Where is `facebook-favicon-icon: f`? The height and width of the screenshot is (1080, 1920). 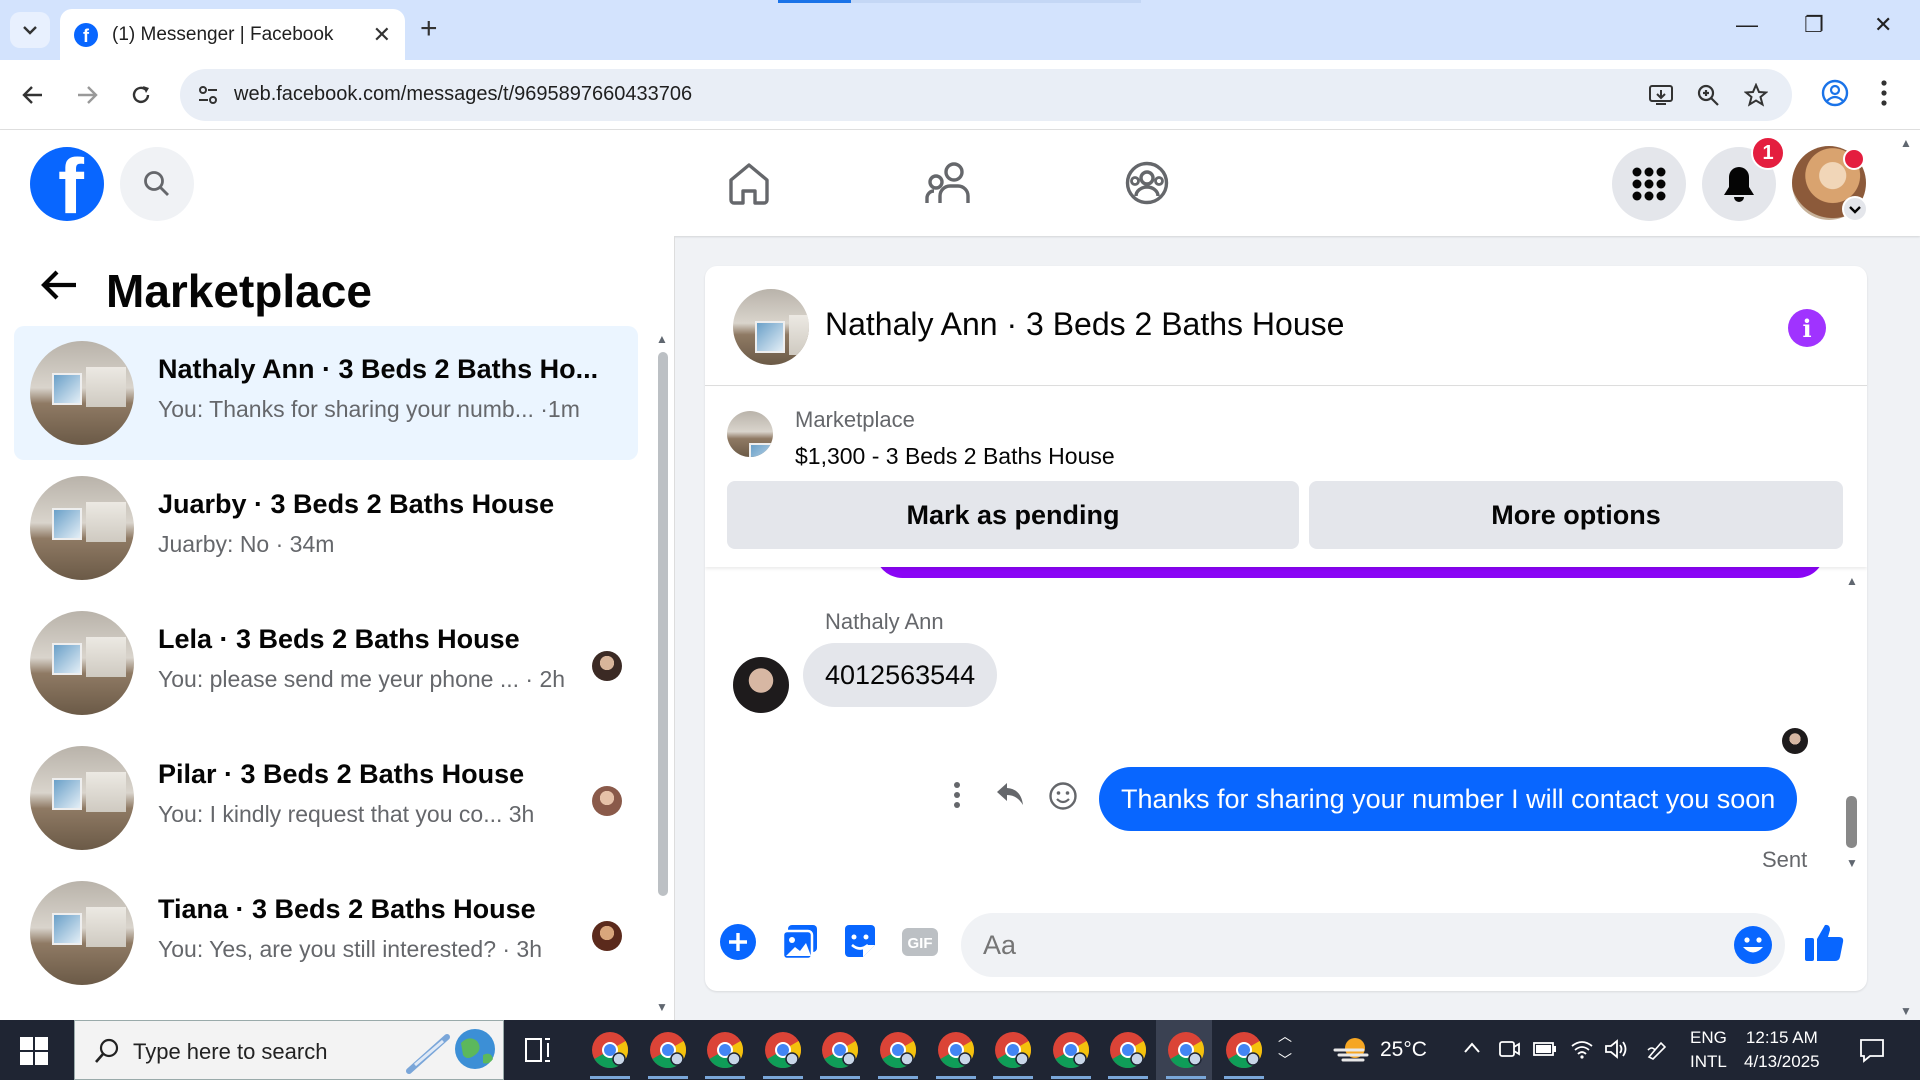 facebook-favicon-icon: f is located at coordinates (86, 34).